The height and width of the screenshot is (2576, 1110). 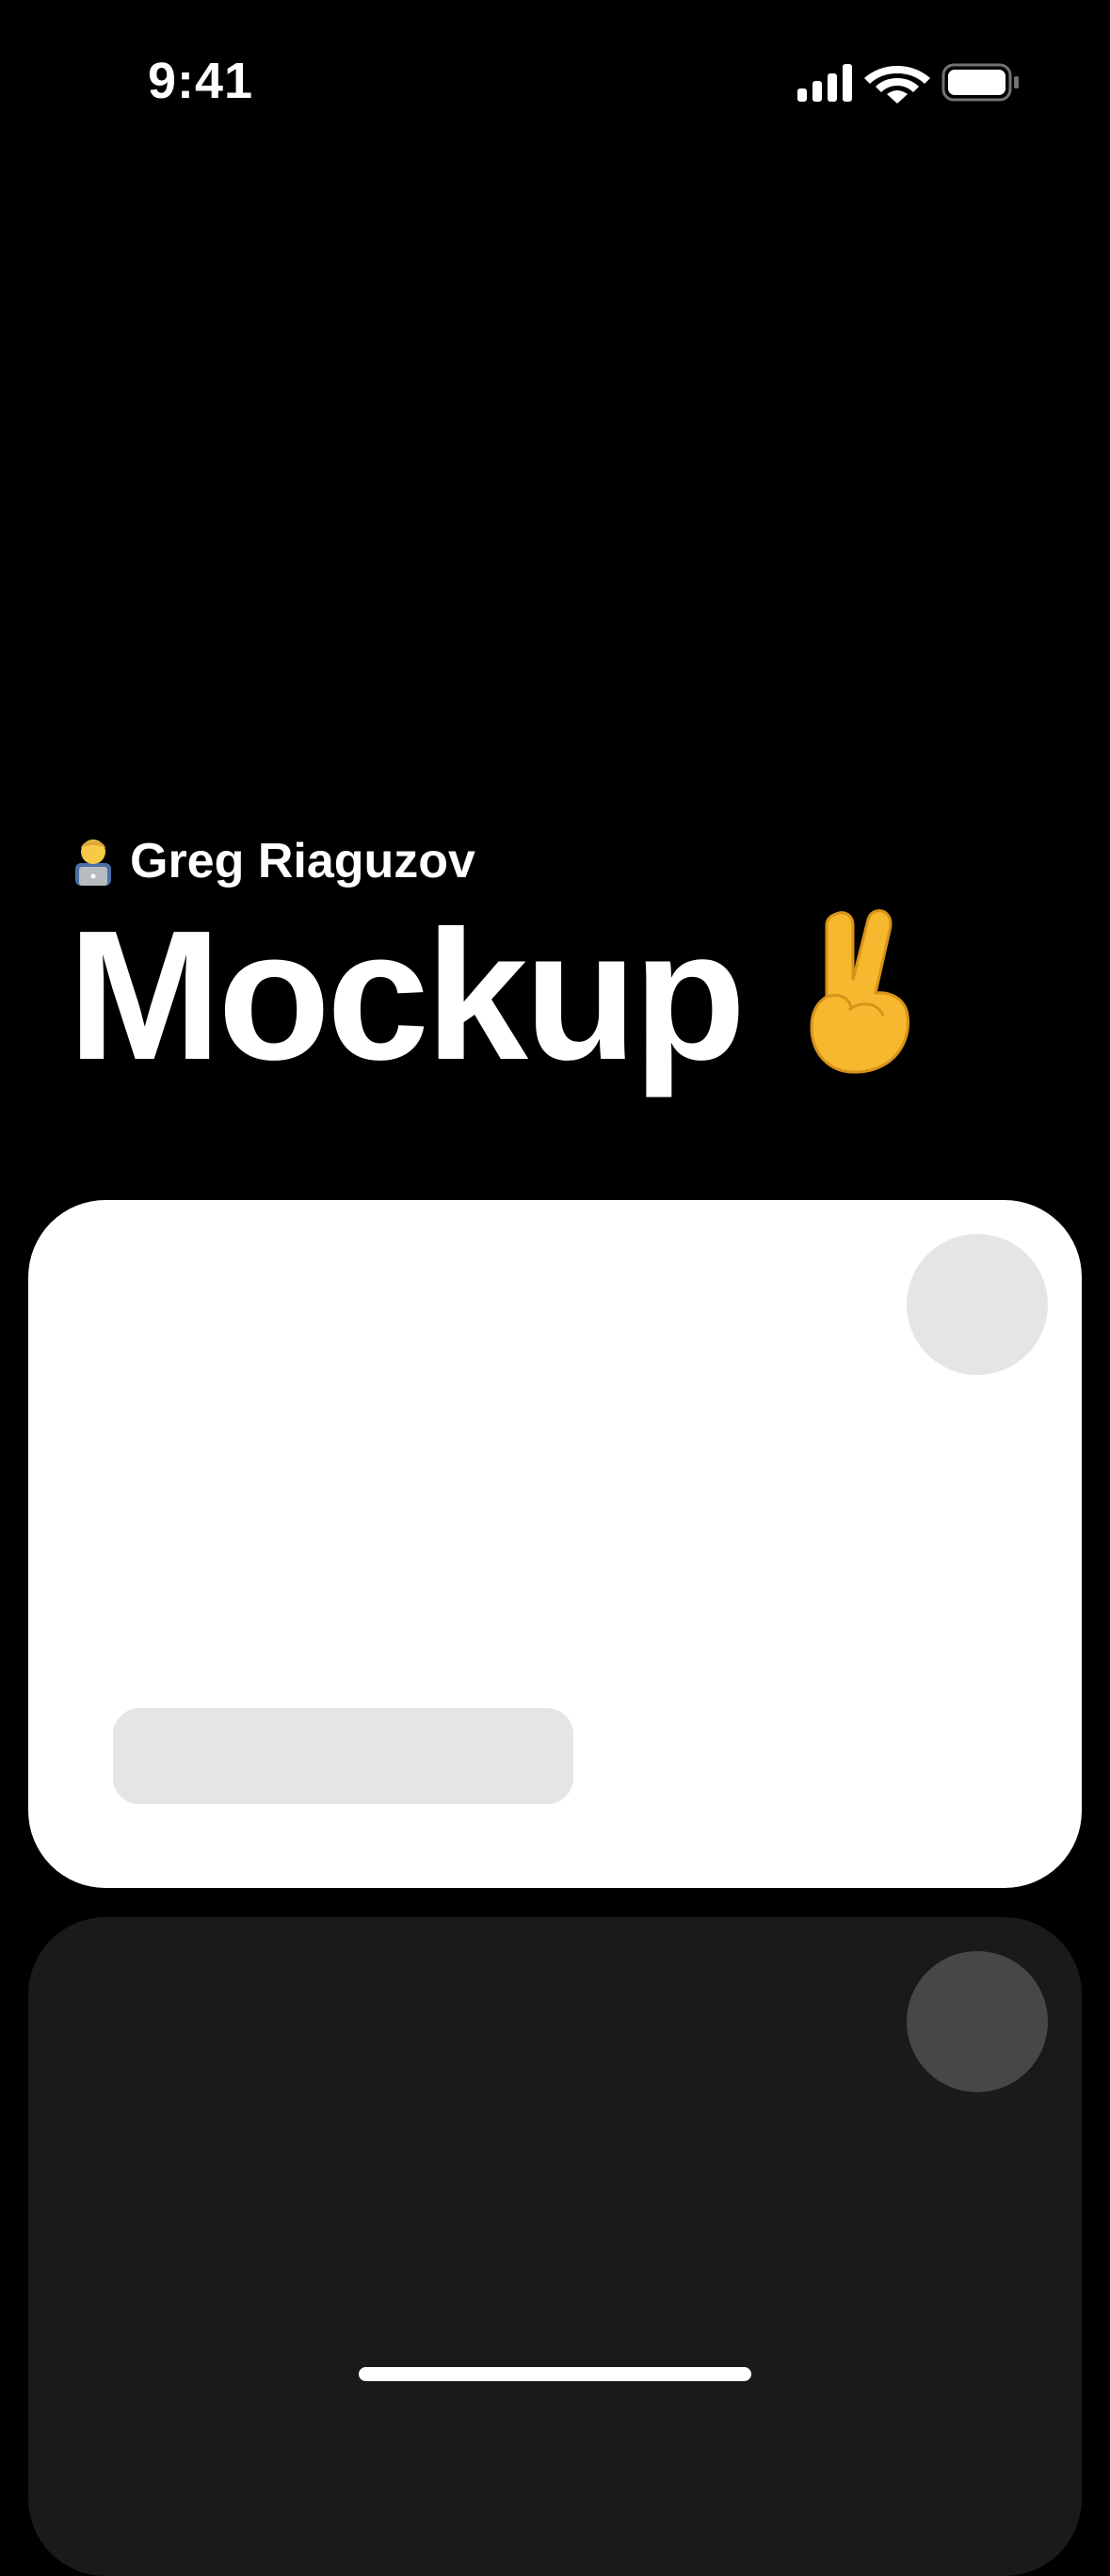 I want to click on status-time: 9:41, so click(x=201, y=81).